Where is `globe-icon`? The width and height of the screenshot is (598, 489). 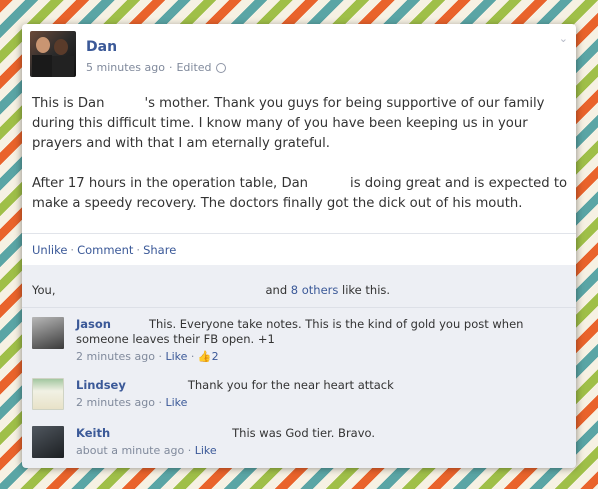 globe-icon is located at coordinates (220, 67).